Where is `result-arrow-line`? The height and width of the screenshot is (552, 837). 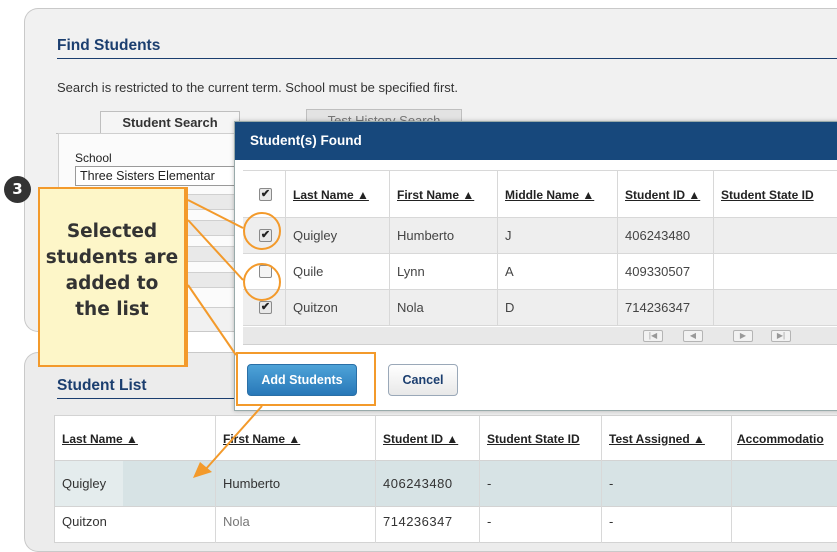
result-arrow-line is located at coordinates (233, 438).